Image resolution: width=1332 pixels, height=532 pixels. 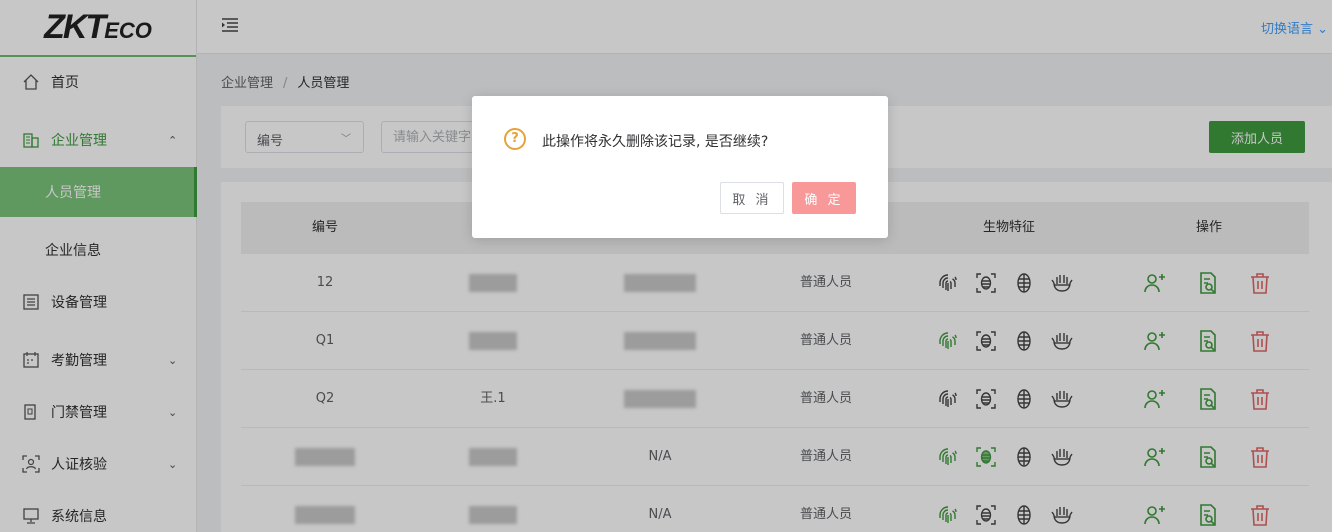 I want to click on dialog-message: 此操作将永久删除该记录, 是否继续?, so click(x=655, y=142).